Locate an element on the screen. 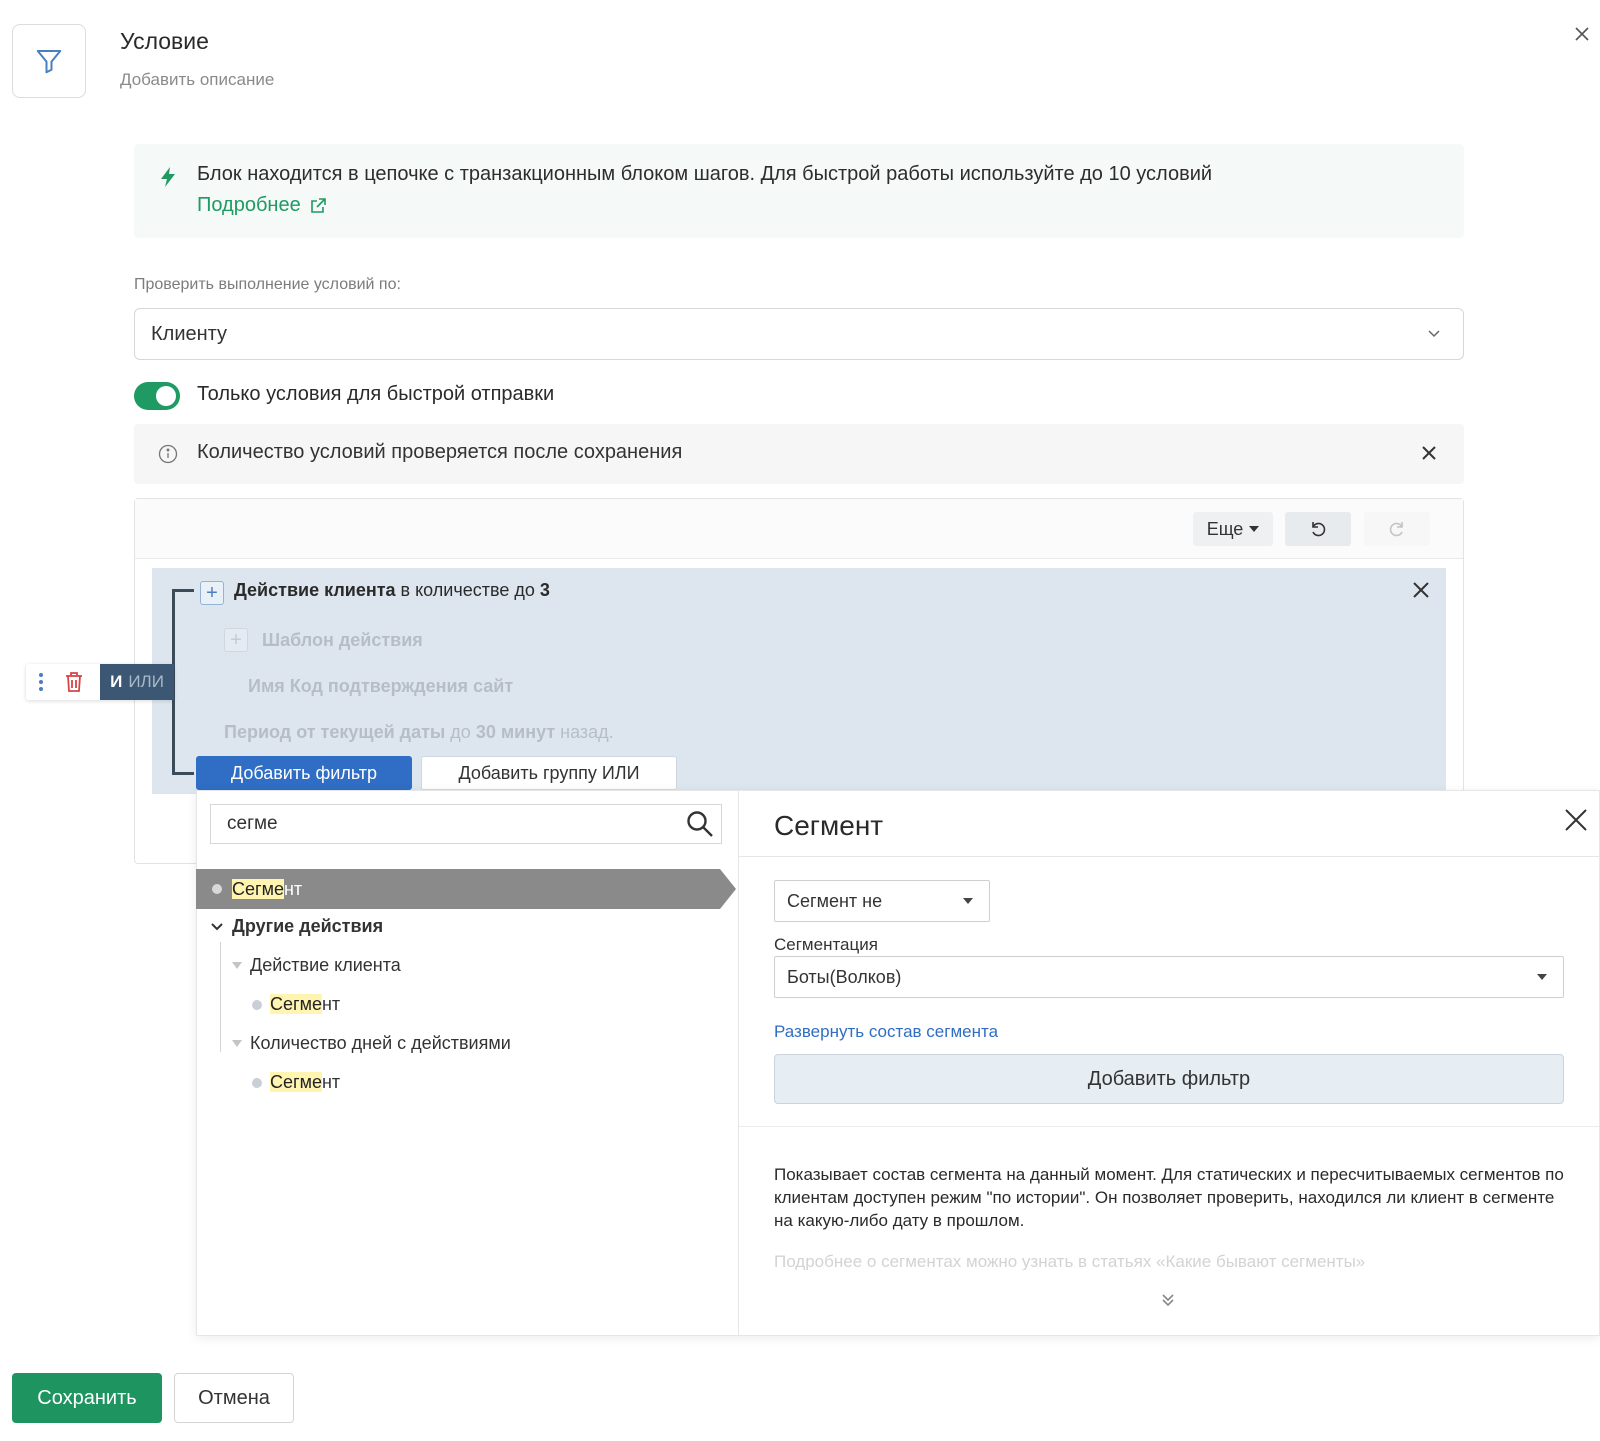 The height and width of the screenshot is (1441, 1600). group-bracket is located at coordinates (183, 682).